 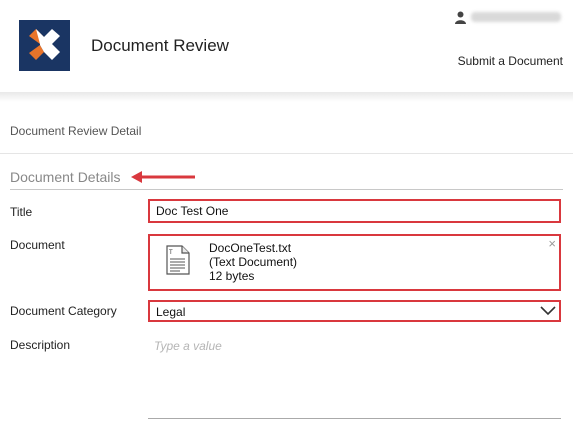 I want to click on arrow-left-icon, so click(x=163, y=177).